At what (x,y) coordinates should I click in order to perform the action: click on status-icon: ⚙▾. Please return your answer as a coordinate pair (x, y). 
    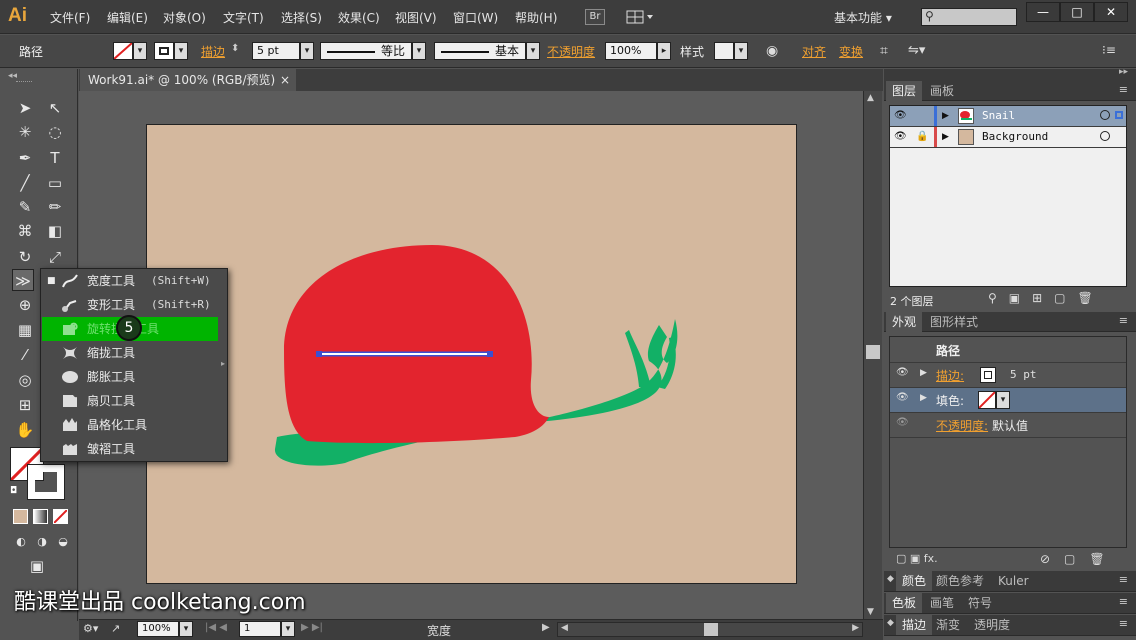
    Looking at the image, I should click on (90, 628).